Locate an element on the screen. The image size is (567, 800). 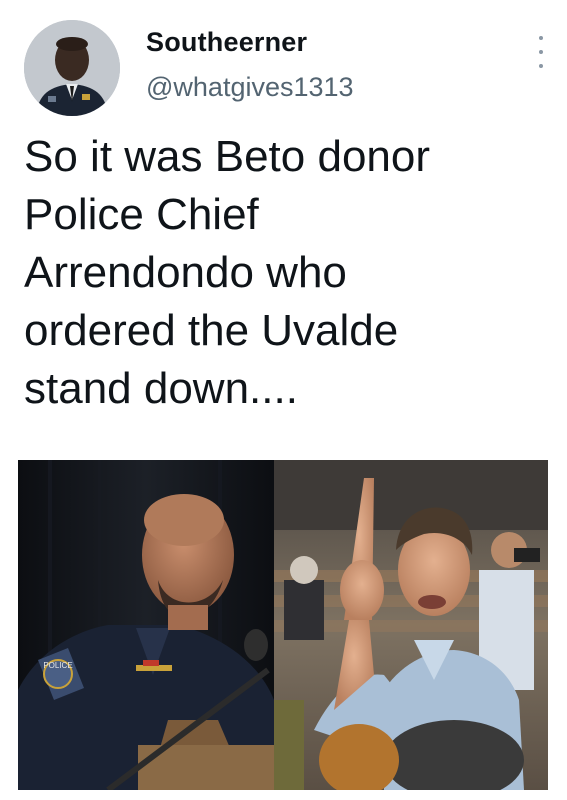
more-options-icon is located at coordinates (541, 52).